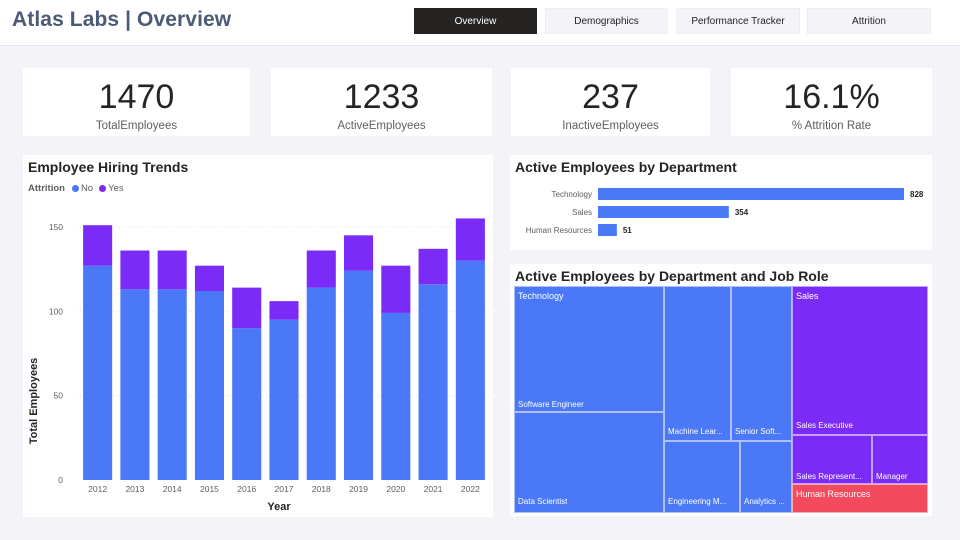  I want to click on kpi-attrition-rate: 16.1% % Attrition Rate, so click(831, 102).